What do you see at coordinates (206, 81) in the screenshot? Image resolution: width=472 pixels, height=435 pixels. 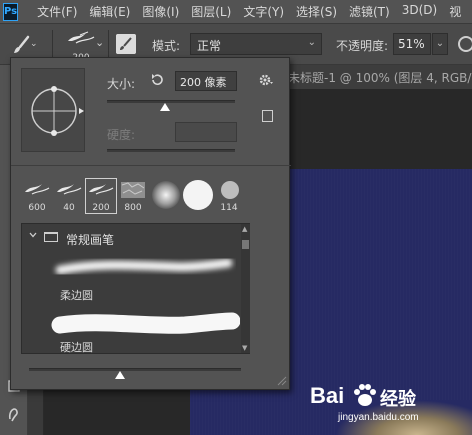 I see `size-input: 200 像素` at bounding box center [206, 81].